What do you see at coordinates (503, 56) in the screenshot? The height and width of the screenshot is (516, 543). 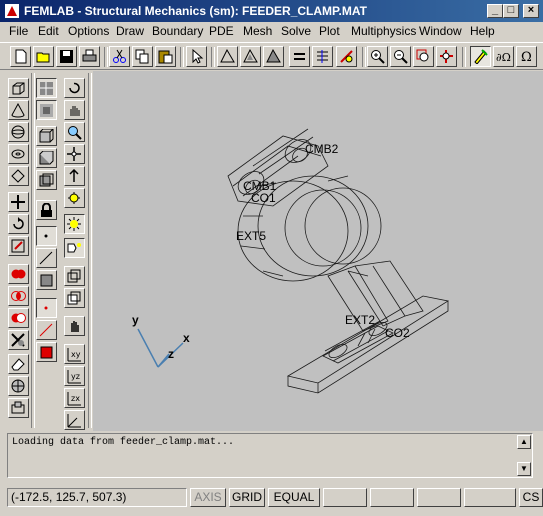 I see `omega-alpha-button: ∂Ω` at bounding box center [503, 56].